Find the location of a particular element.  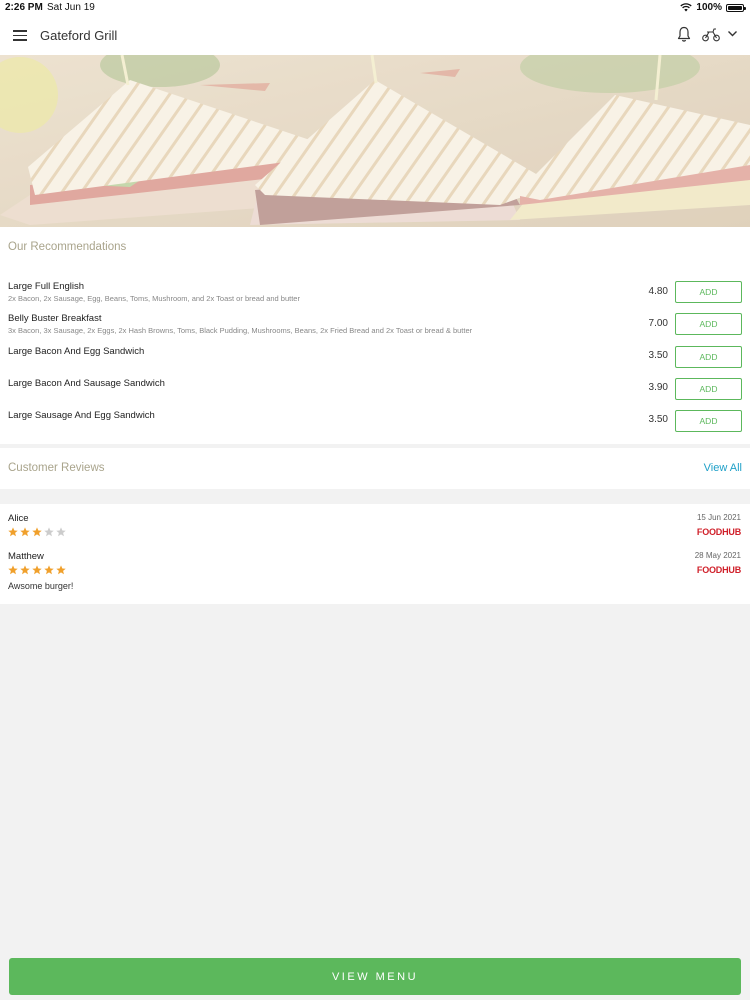

bell-icon is located at coordinates (684, 34).